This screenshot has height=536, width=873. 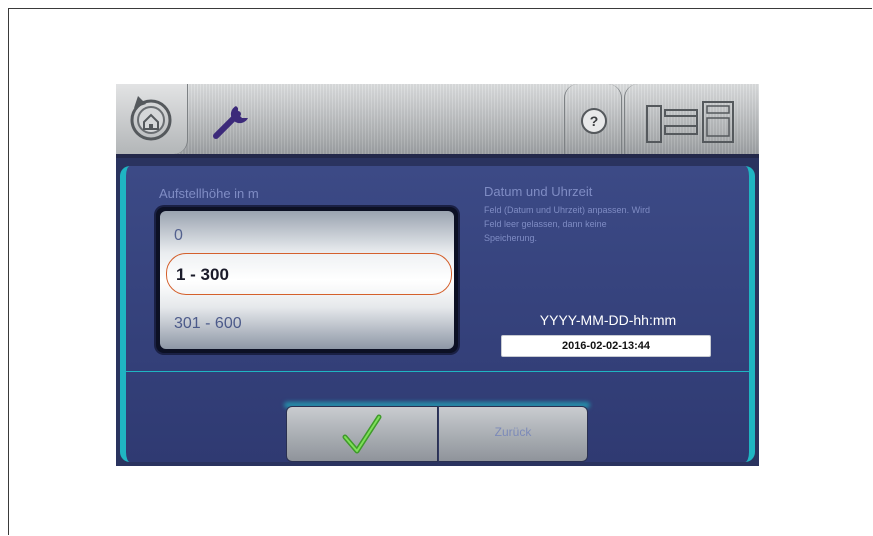 I want to click on settings-wrench-button, so click(x=233, y=121).